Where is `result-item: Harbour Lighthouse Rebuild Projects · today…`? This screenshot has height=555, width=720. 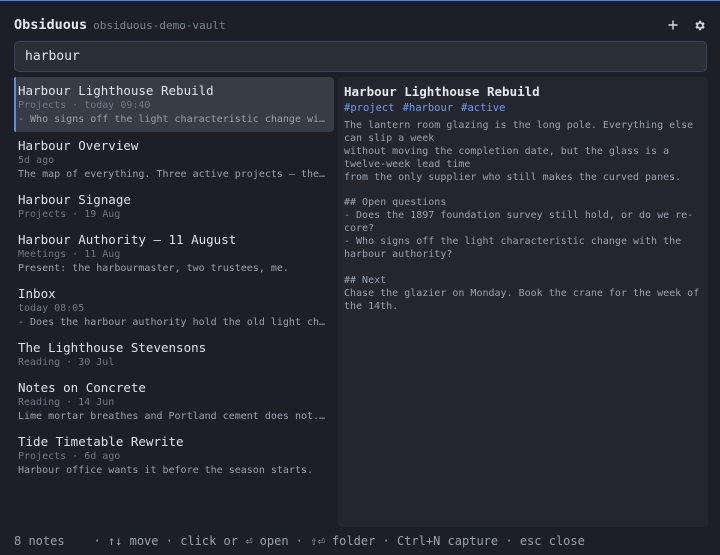
result-item: Harbour Lighthouse Rebuild Projects · today… is located at coordinates (174, 104).